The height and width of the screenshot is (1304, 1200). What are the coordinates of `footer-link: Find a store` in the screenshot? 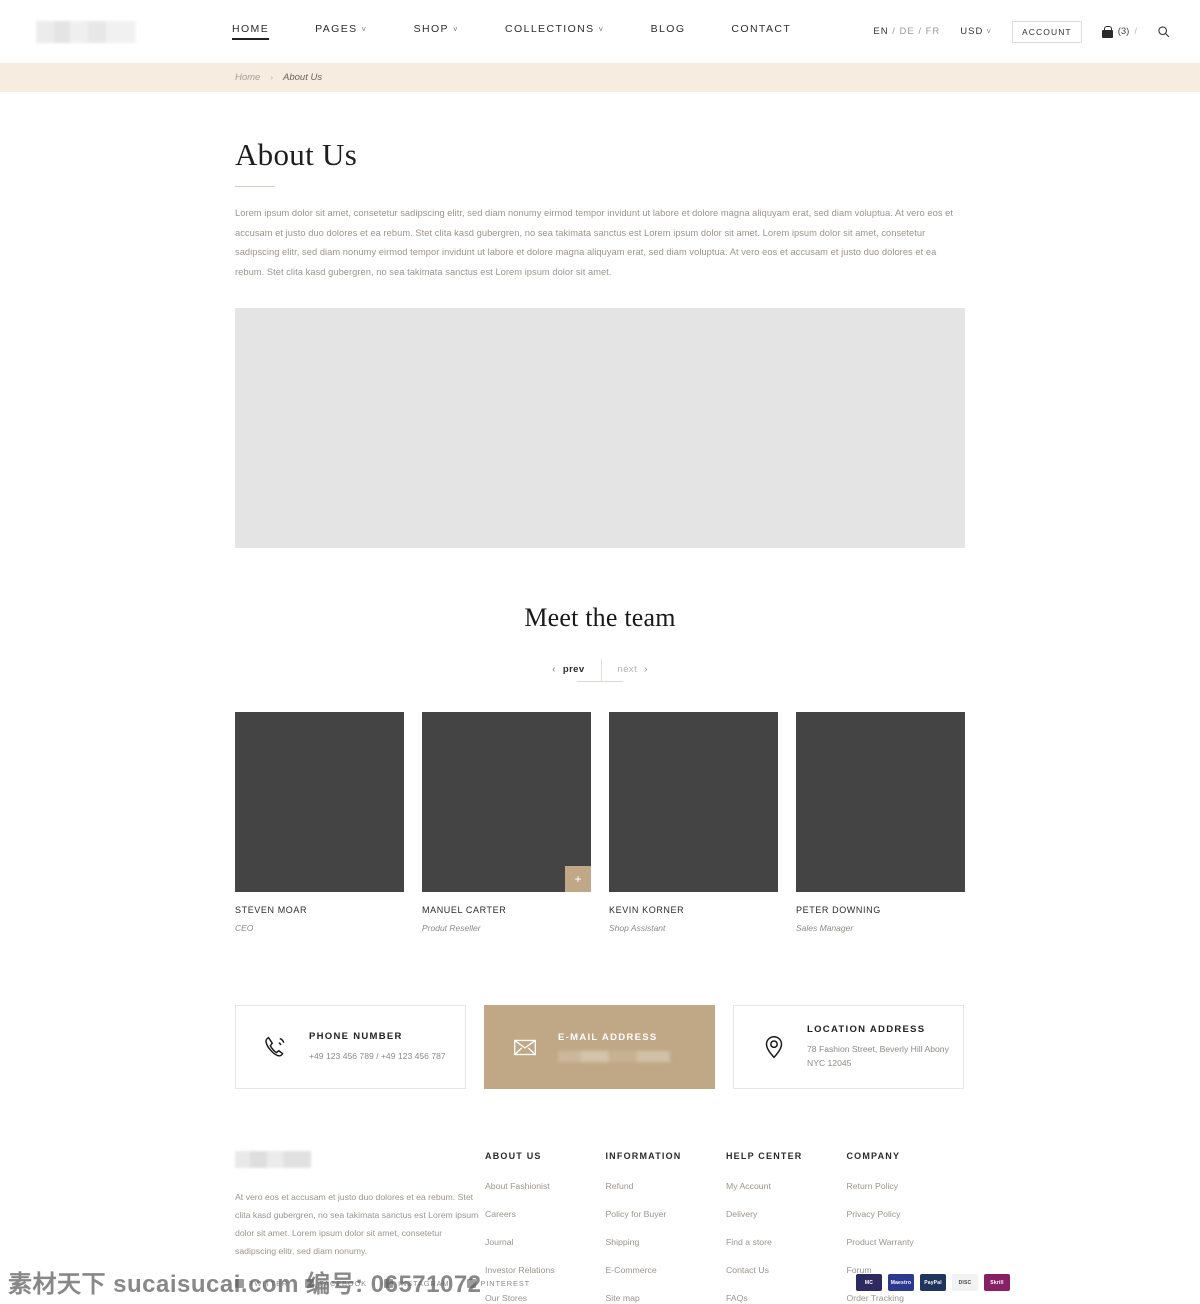 It's located at (786, 1242).